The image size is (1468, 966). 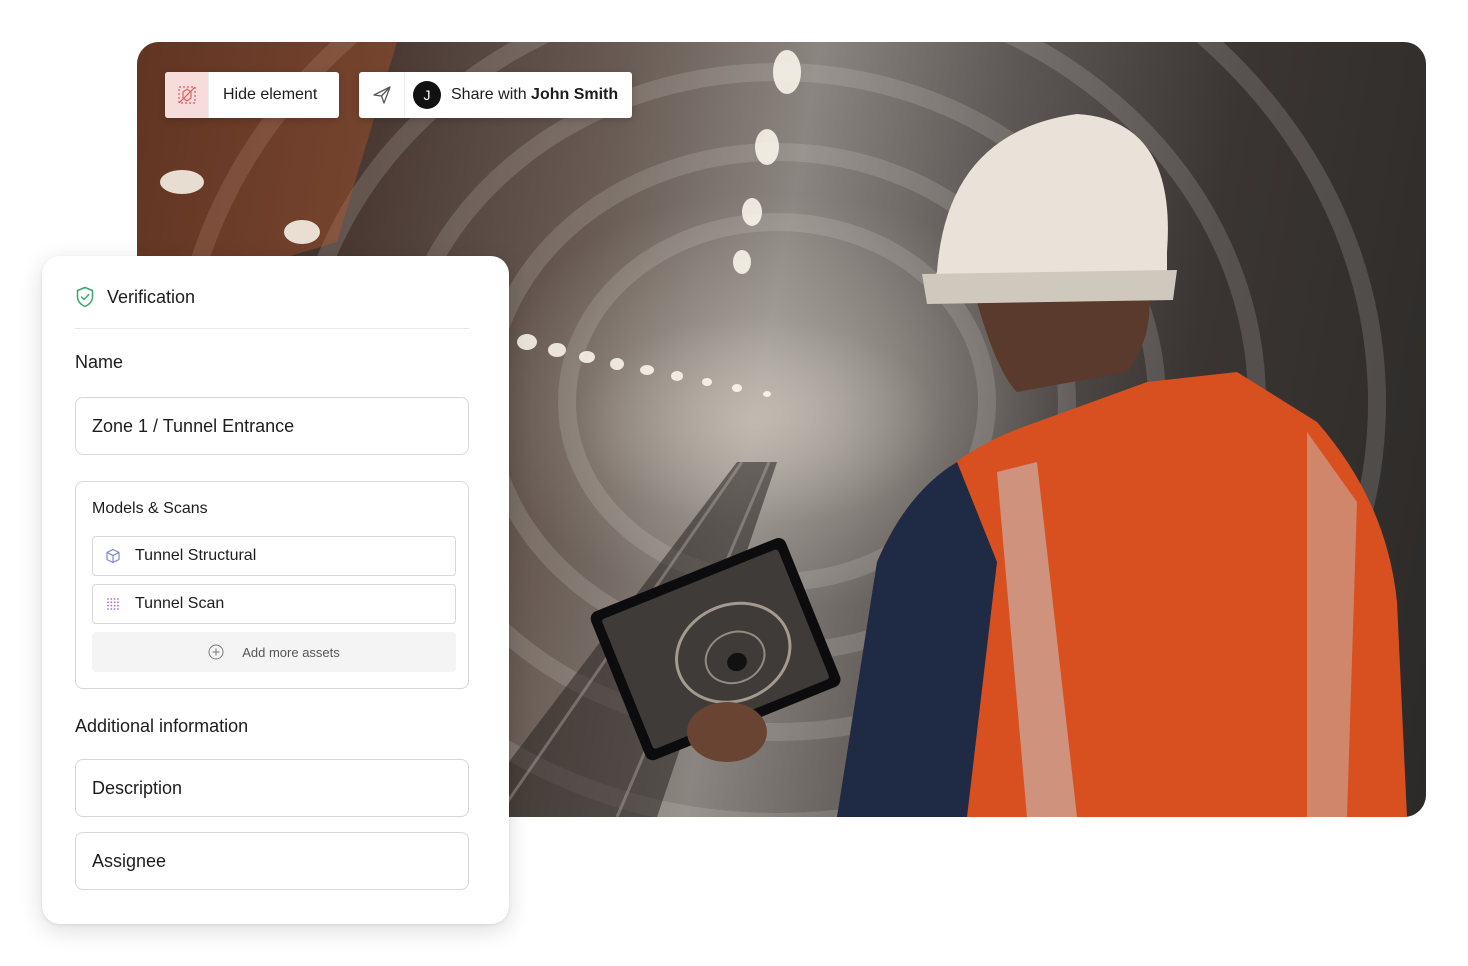 I want to click on hide-element-label: Hide element, so click(x=270, y=94).